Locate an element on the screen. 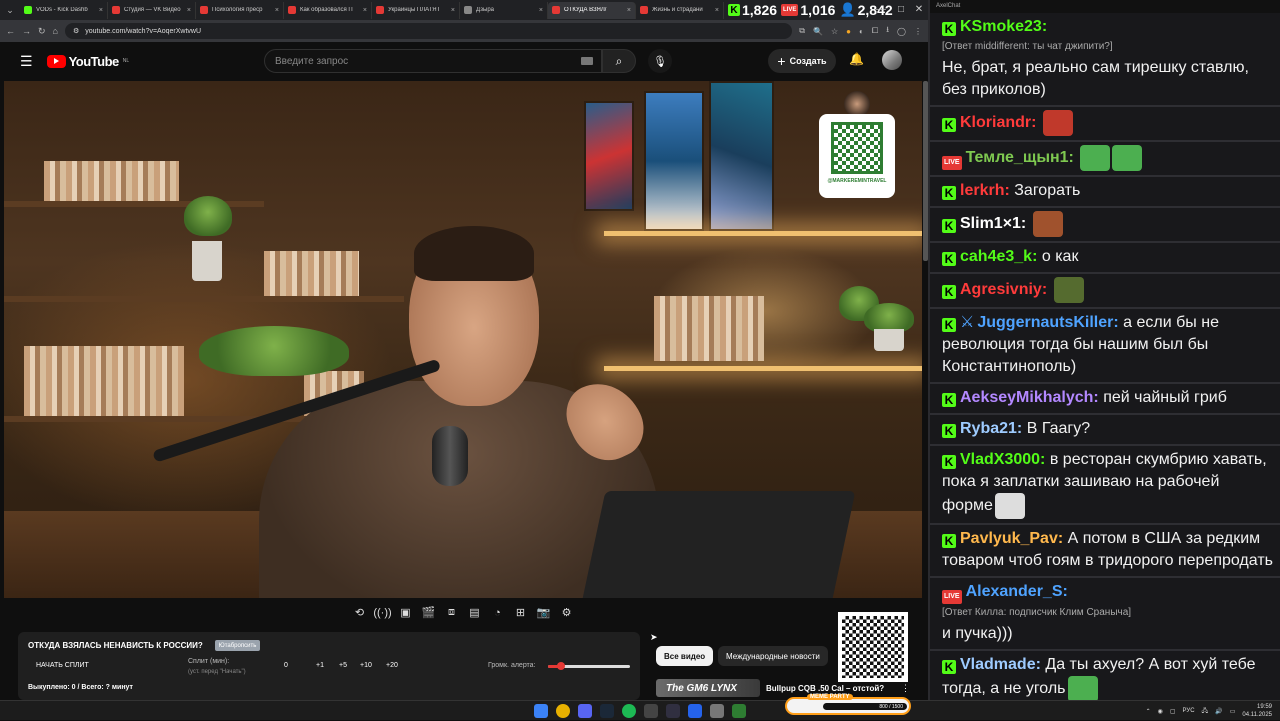 This screenshot has height=721, width=1280. add-10-button: +10 is located at coordinates (366, 665).